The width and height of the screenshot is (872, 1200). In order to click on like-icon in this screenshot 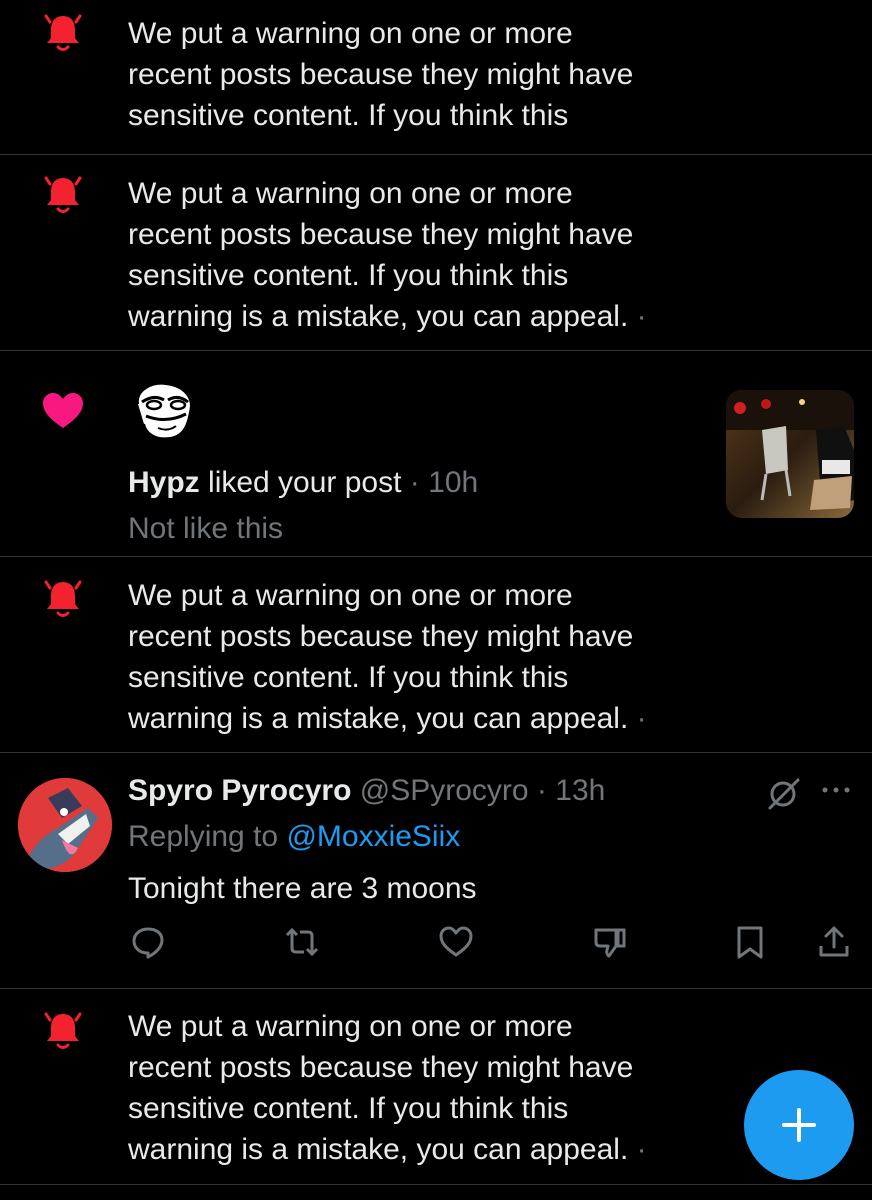, I will do `click(456, 942)`.